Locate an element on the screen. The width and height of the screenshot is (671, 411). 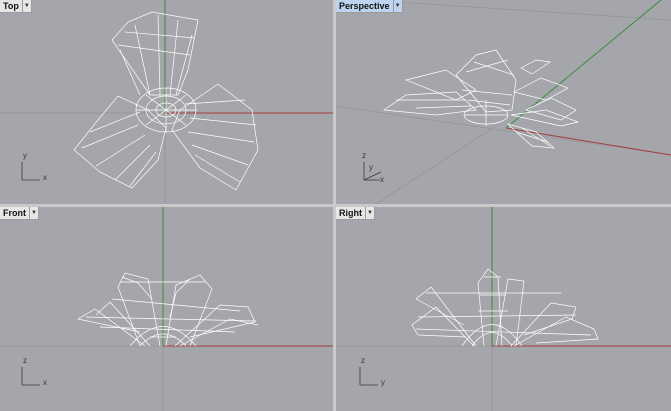
viewport-front-tab: Front ▼ is located at coordinates (19, 213).